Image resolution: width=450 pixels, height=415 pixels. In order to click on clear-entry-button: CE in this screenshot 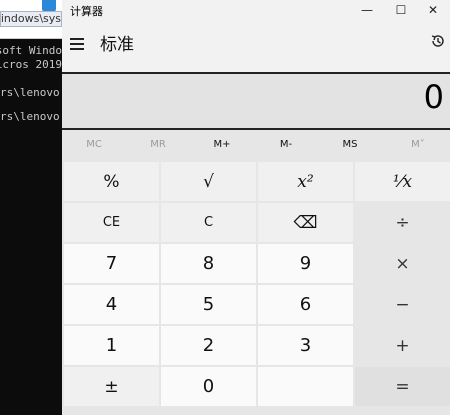, I will do `click(111, 222)`.